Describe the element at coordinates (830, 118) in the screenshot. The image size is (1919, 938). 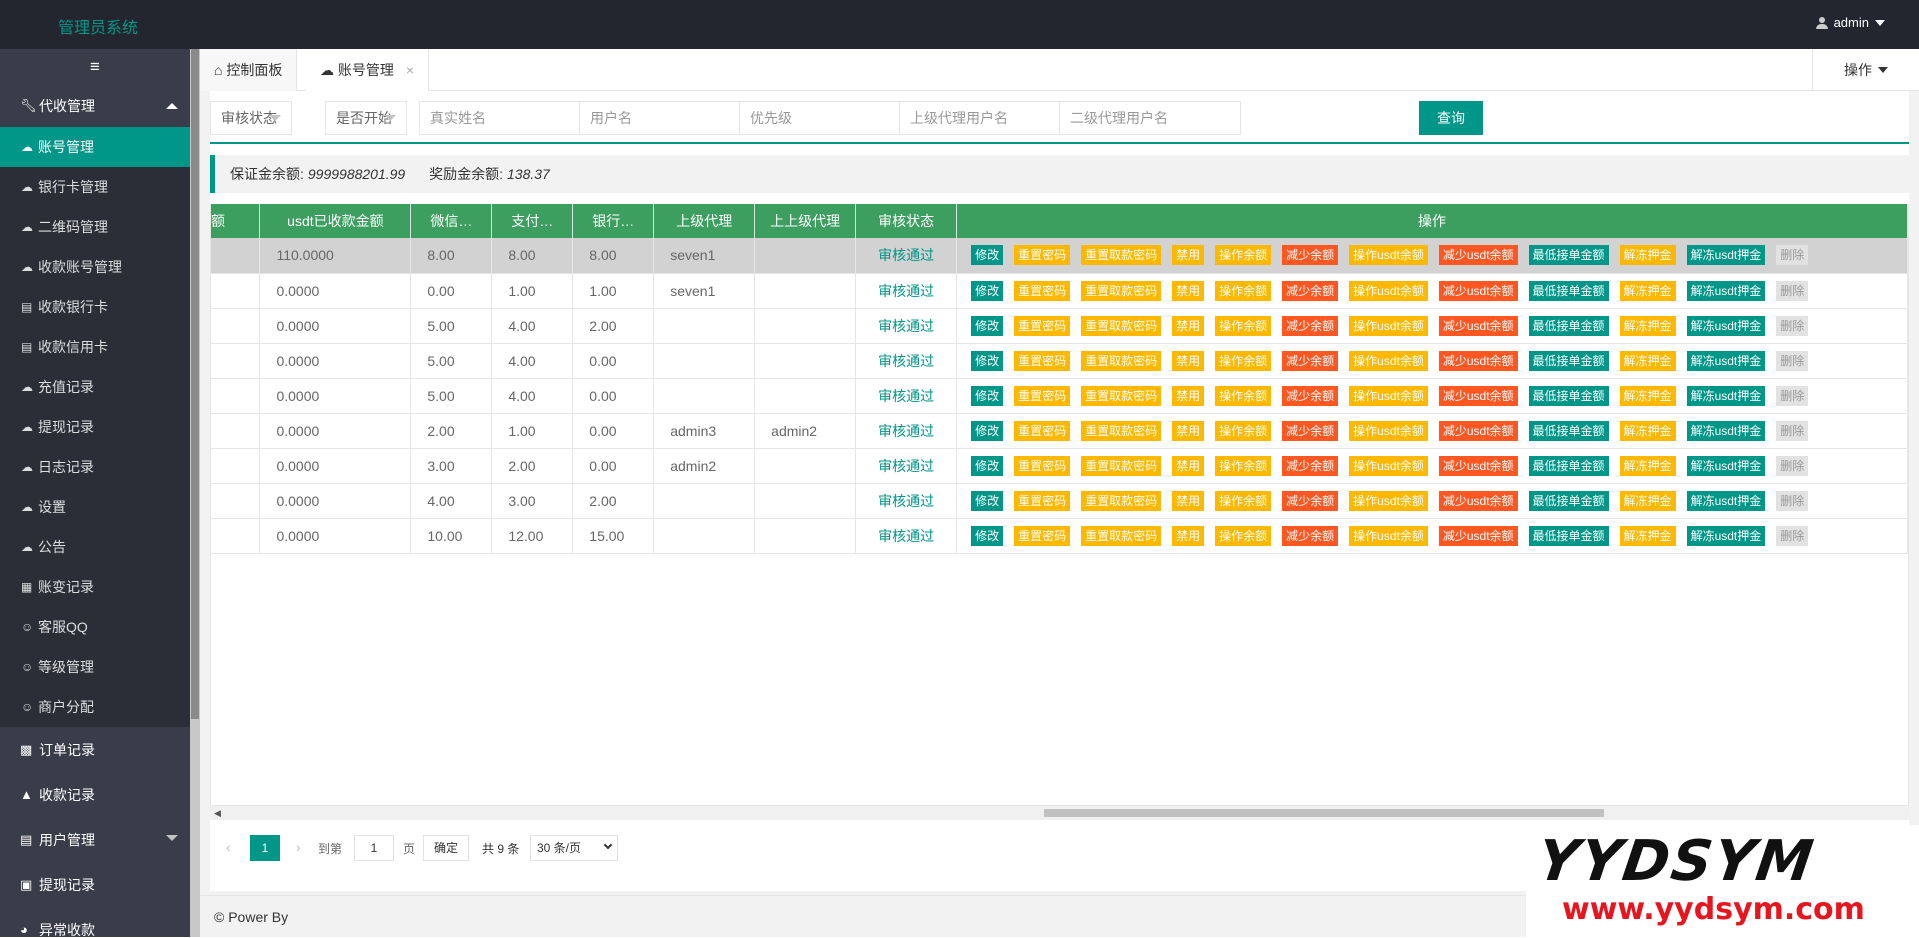
I see `priority-input` at that location.